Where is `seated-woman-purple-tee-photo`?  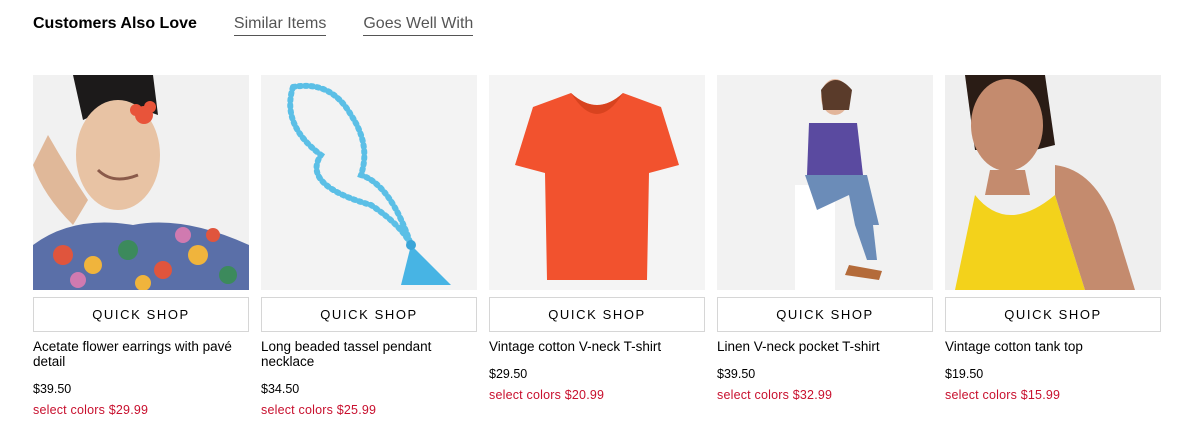
seated-woman-purple-tee-photo is located at coordinates (825, 182).